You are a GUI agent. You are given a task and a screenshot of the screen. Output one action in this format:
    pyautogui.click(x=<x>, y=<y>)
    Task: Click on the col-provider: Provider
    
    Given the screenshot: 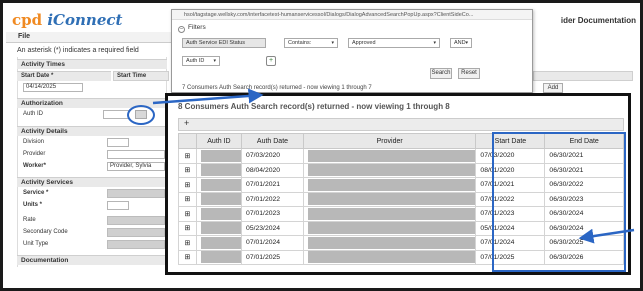 What is the action you would take?
    pyautogui.click(x=389, y=141)
    